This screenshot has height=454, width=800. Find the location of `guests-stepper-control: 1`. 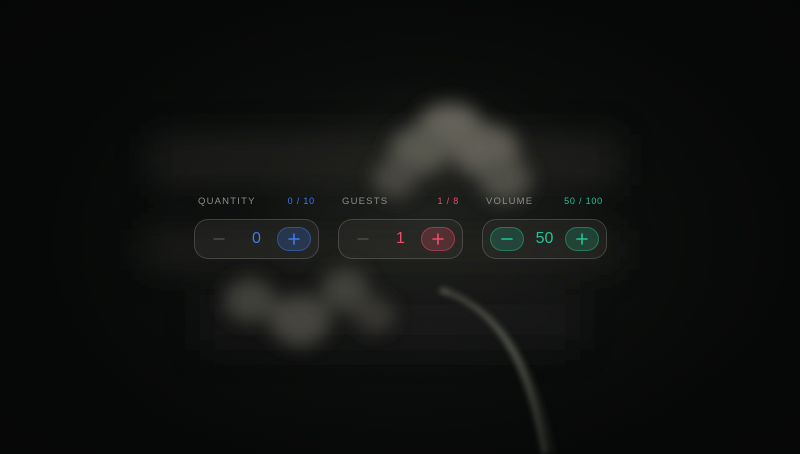

guests-stepper-control: 1 is located at coordinates (400, 239).